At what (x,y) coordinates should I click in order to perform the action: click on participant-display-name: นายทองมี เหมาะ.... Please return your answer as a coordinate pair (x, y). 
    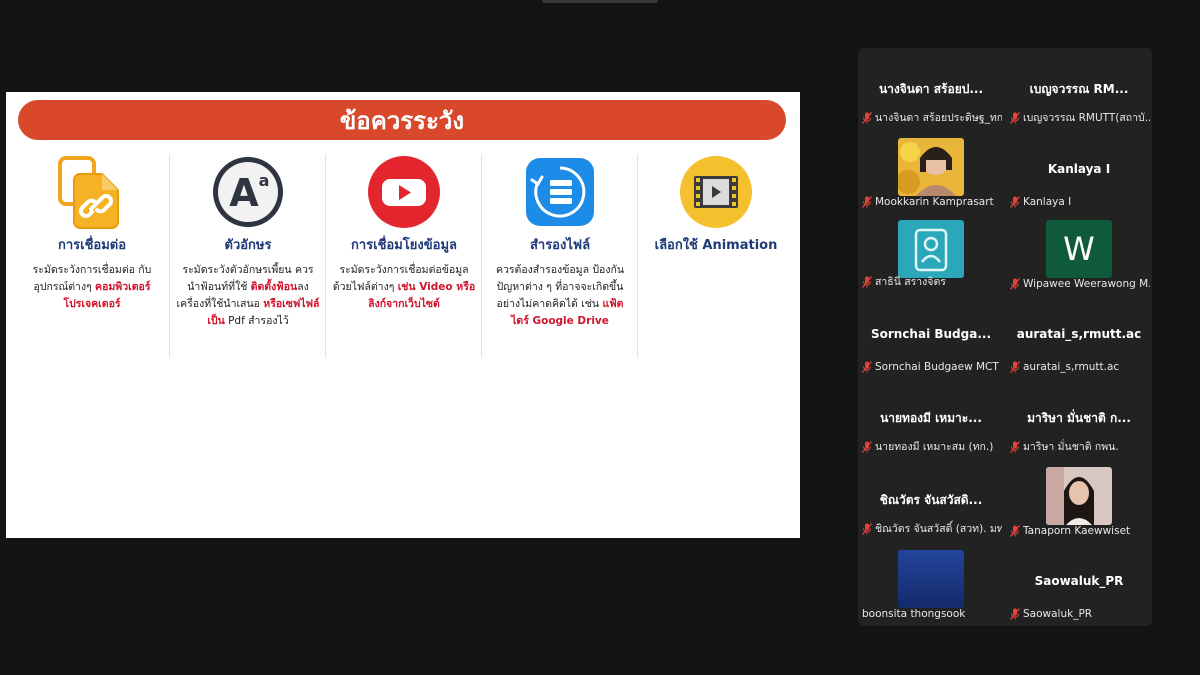
    Looking at the image, I should click on (931, 418).